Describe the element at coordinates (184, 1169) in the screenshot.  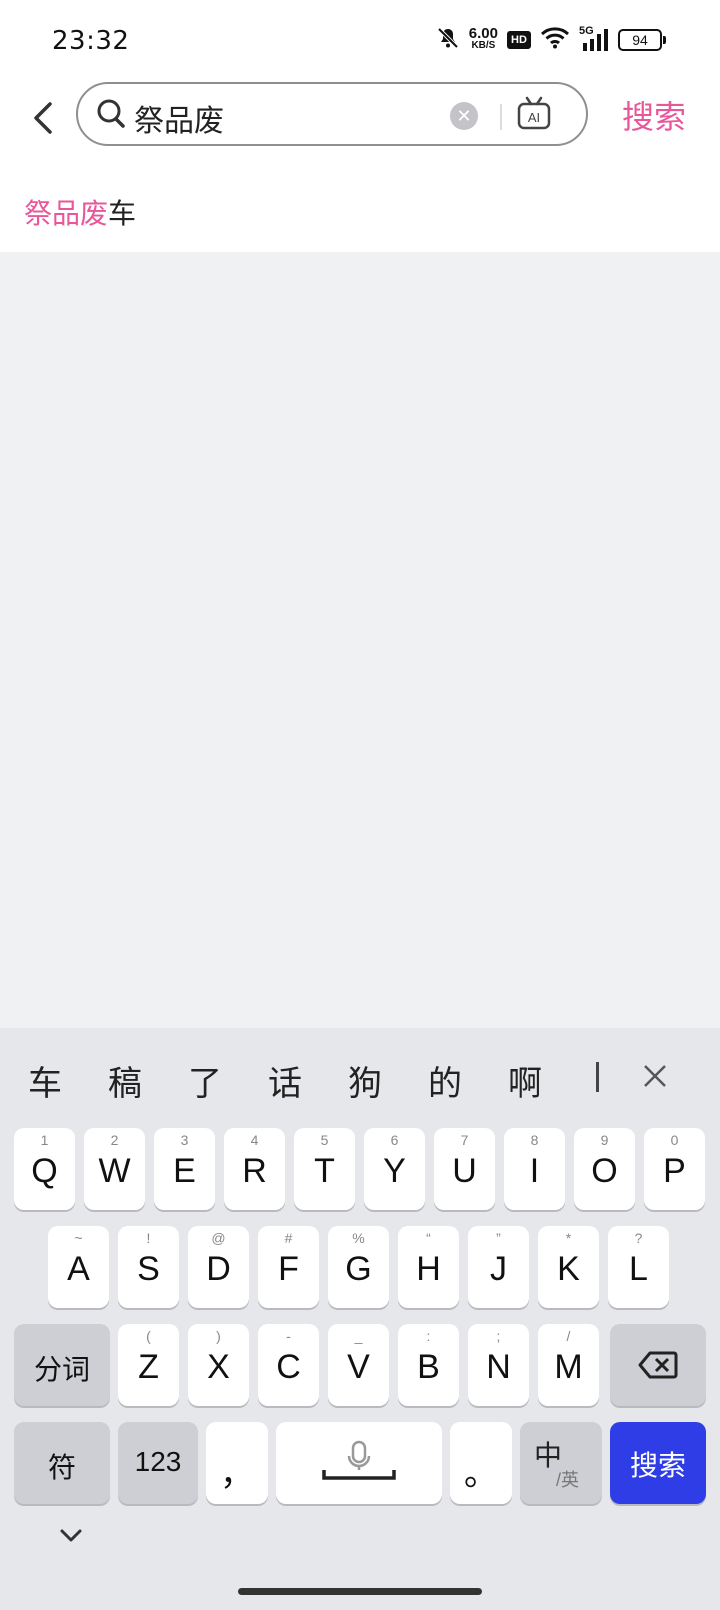
I see `key-e: 3E` at that location.